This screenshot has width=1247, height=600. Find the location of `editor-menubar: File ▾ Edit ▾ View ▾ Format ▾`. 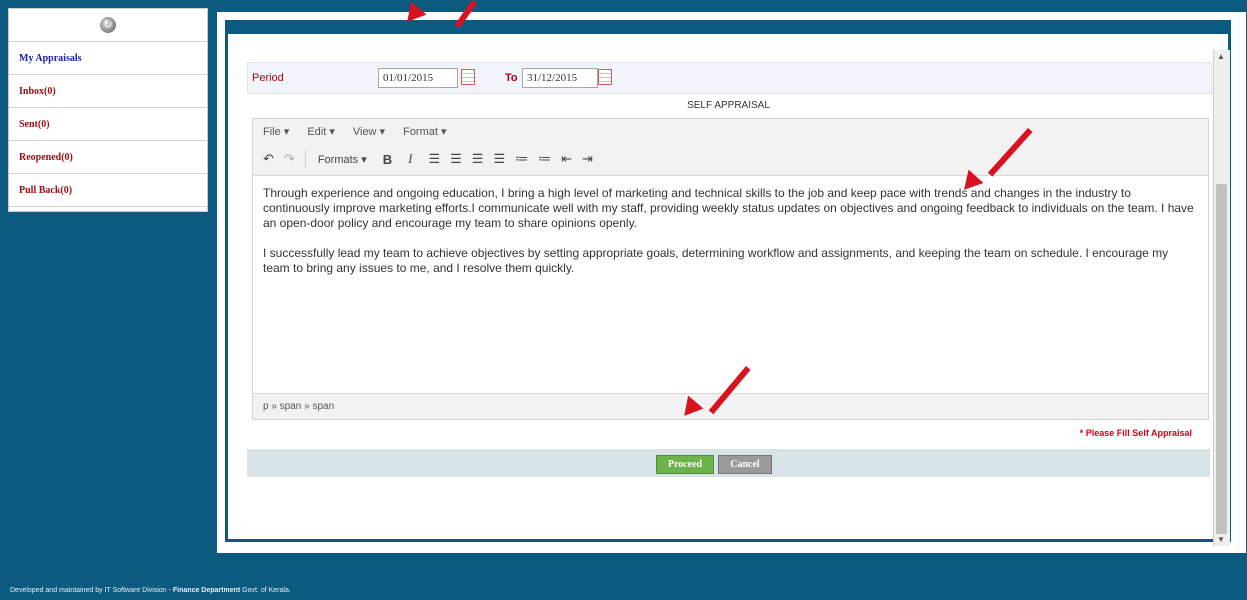

editor-menubar: File ▾ Edit ▾ View ▾ Format ▾ is located at coordinates (730, 131).